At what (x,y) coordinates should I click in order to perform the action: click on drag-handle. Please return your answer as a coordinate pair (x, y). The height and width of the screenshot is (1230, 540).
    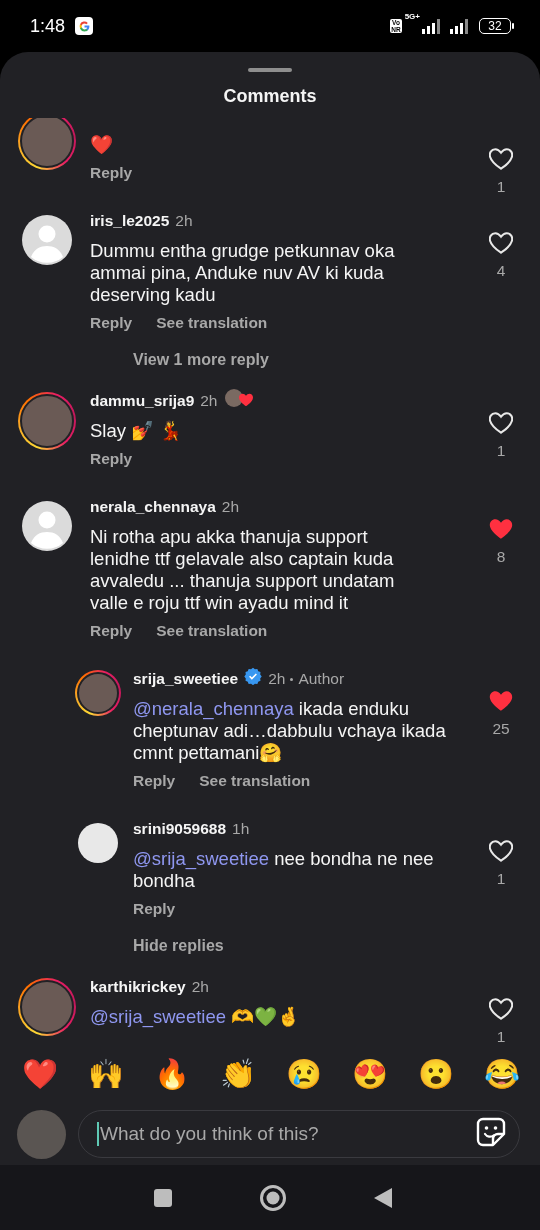
    Looking at the image, I should click on (270, 70).